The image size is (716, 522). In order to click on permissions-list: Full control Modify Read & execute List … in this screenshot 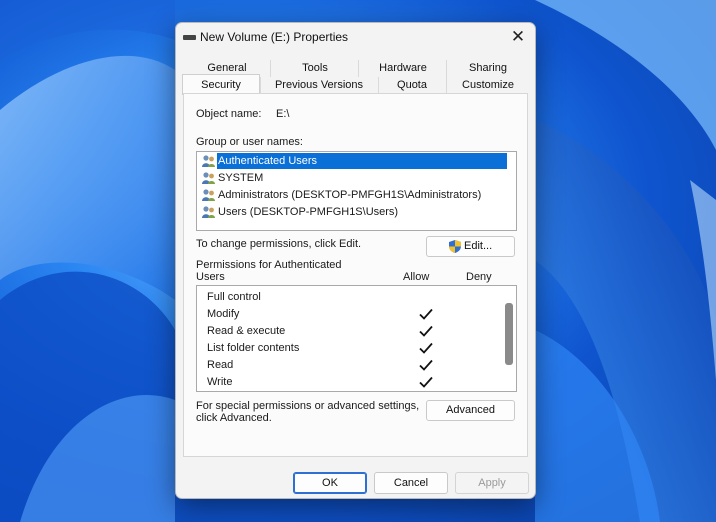, I will do `click(356, 338)`.